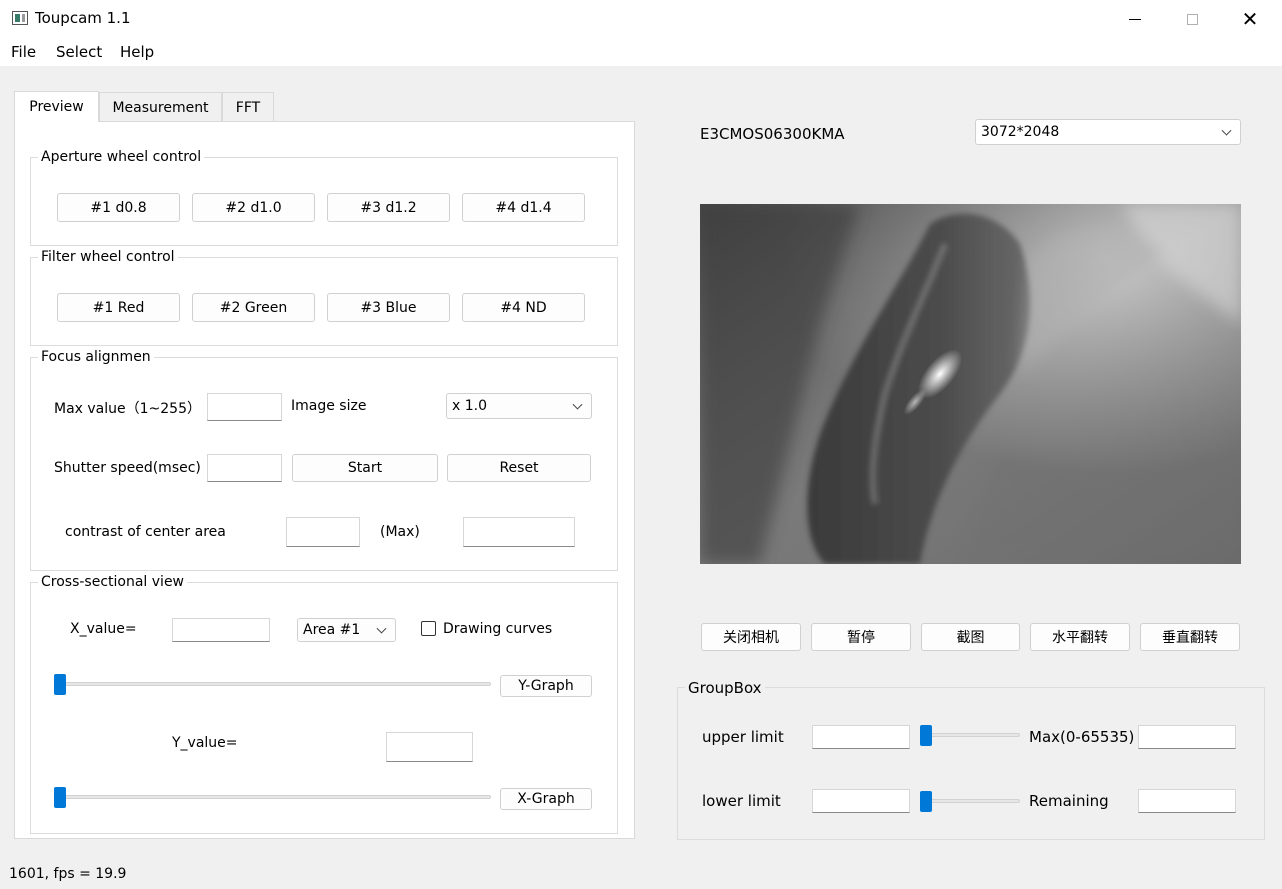 The image size is (1282, 889). What do you see at coordinates (118, 307) in the screenshot?
I see `filter-button-red: #1 Red` at bounding box center [118, 307].